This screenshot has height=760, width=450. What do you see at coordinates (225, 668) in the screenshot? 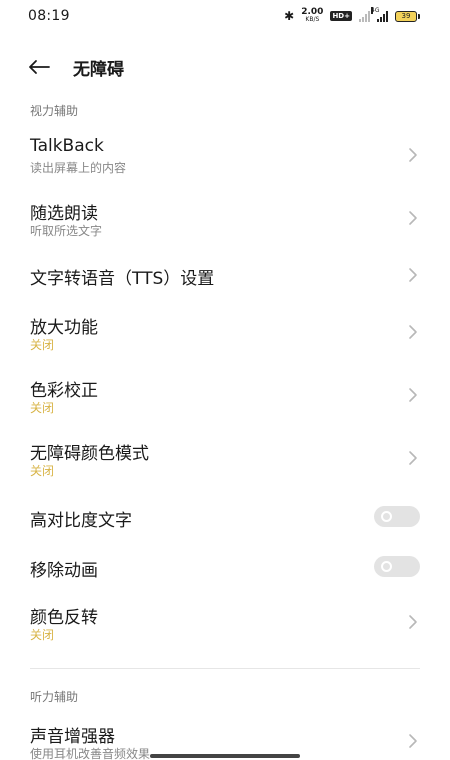
I see `section-divider` at bounding box center [225, 668].